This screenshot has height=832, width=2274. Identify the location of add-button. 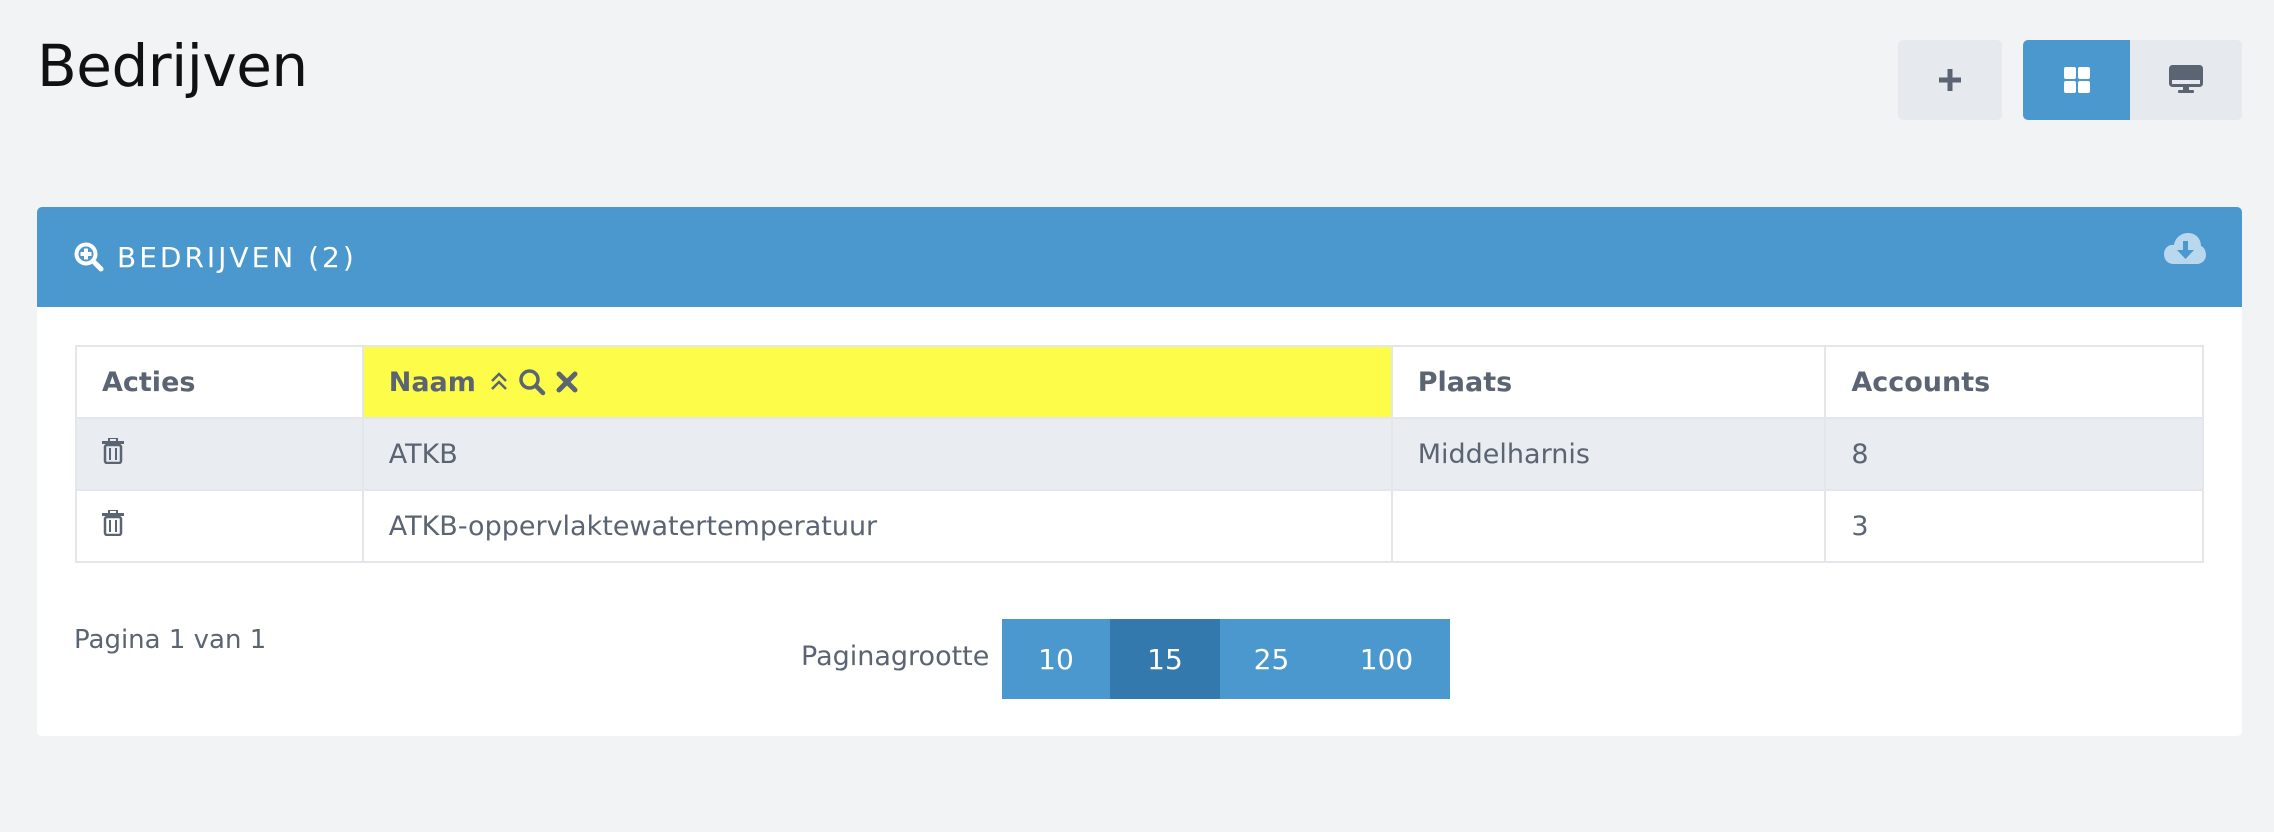
(1950, 80).